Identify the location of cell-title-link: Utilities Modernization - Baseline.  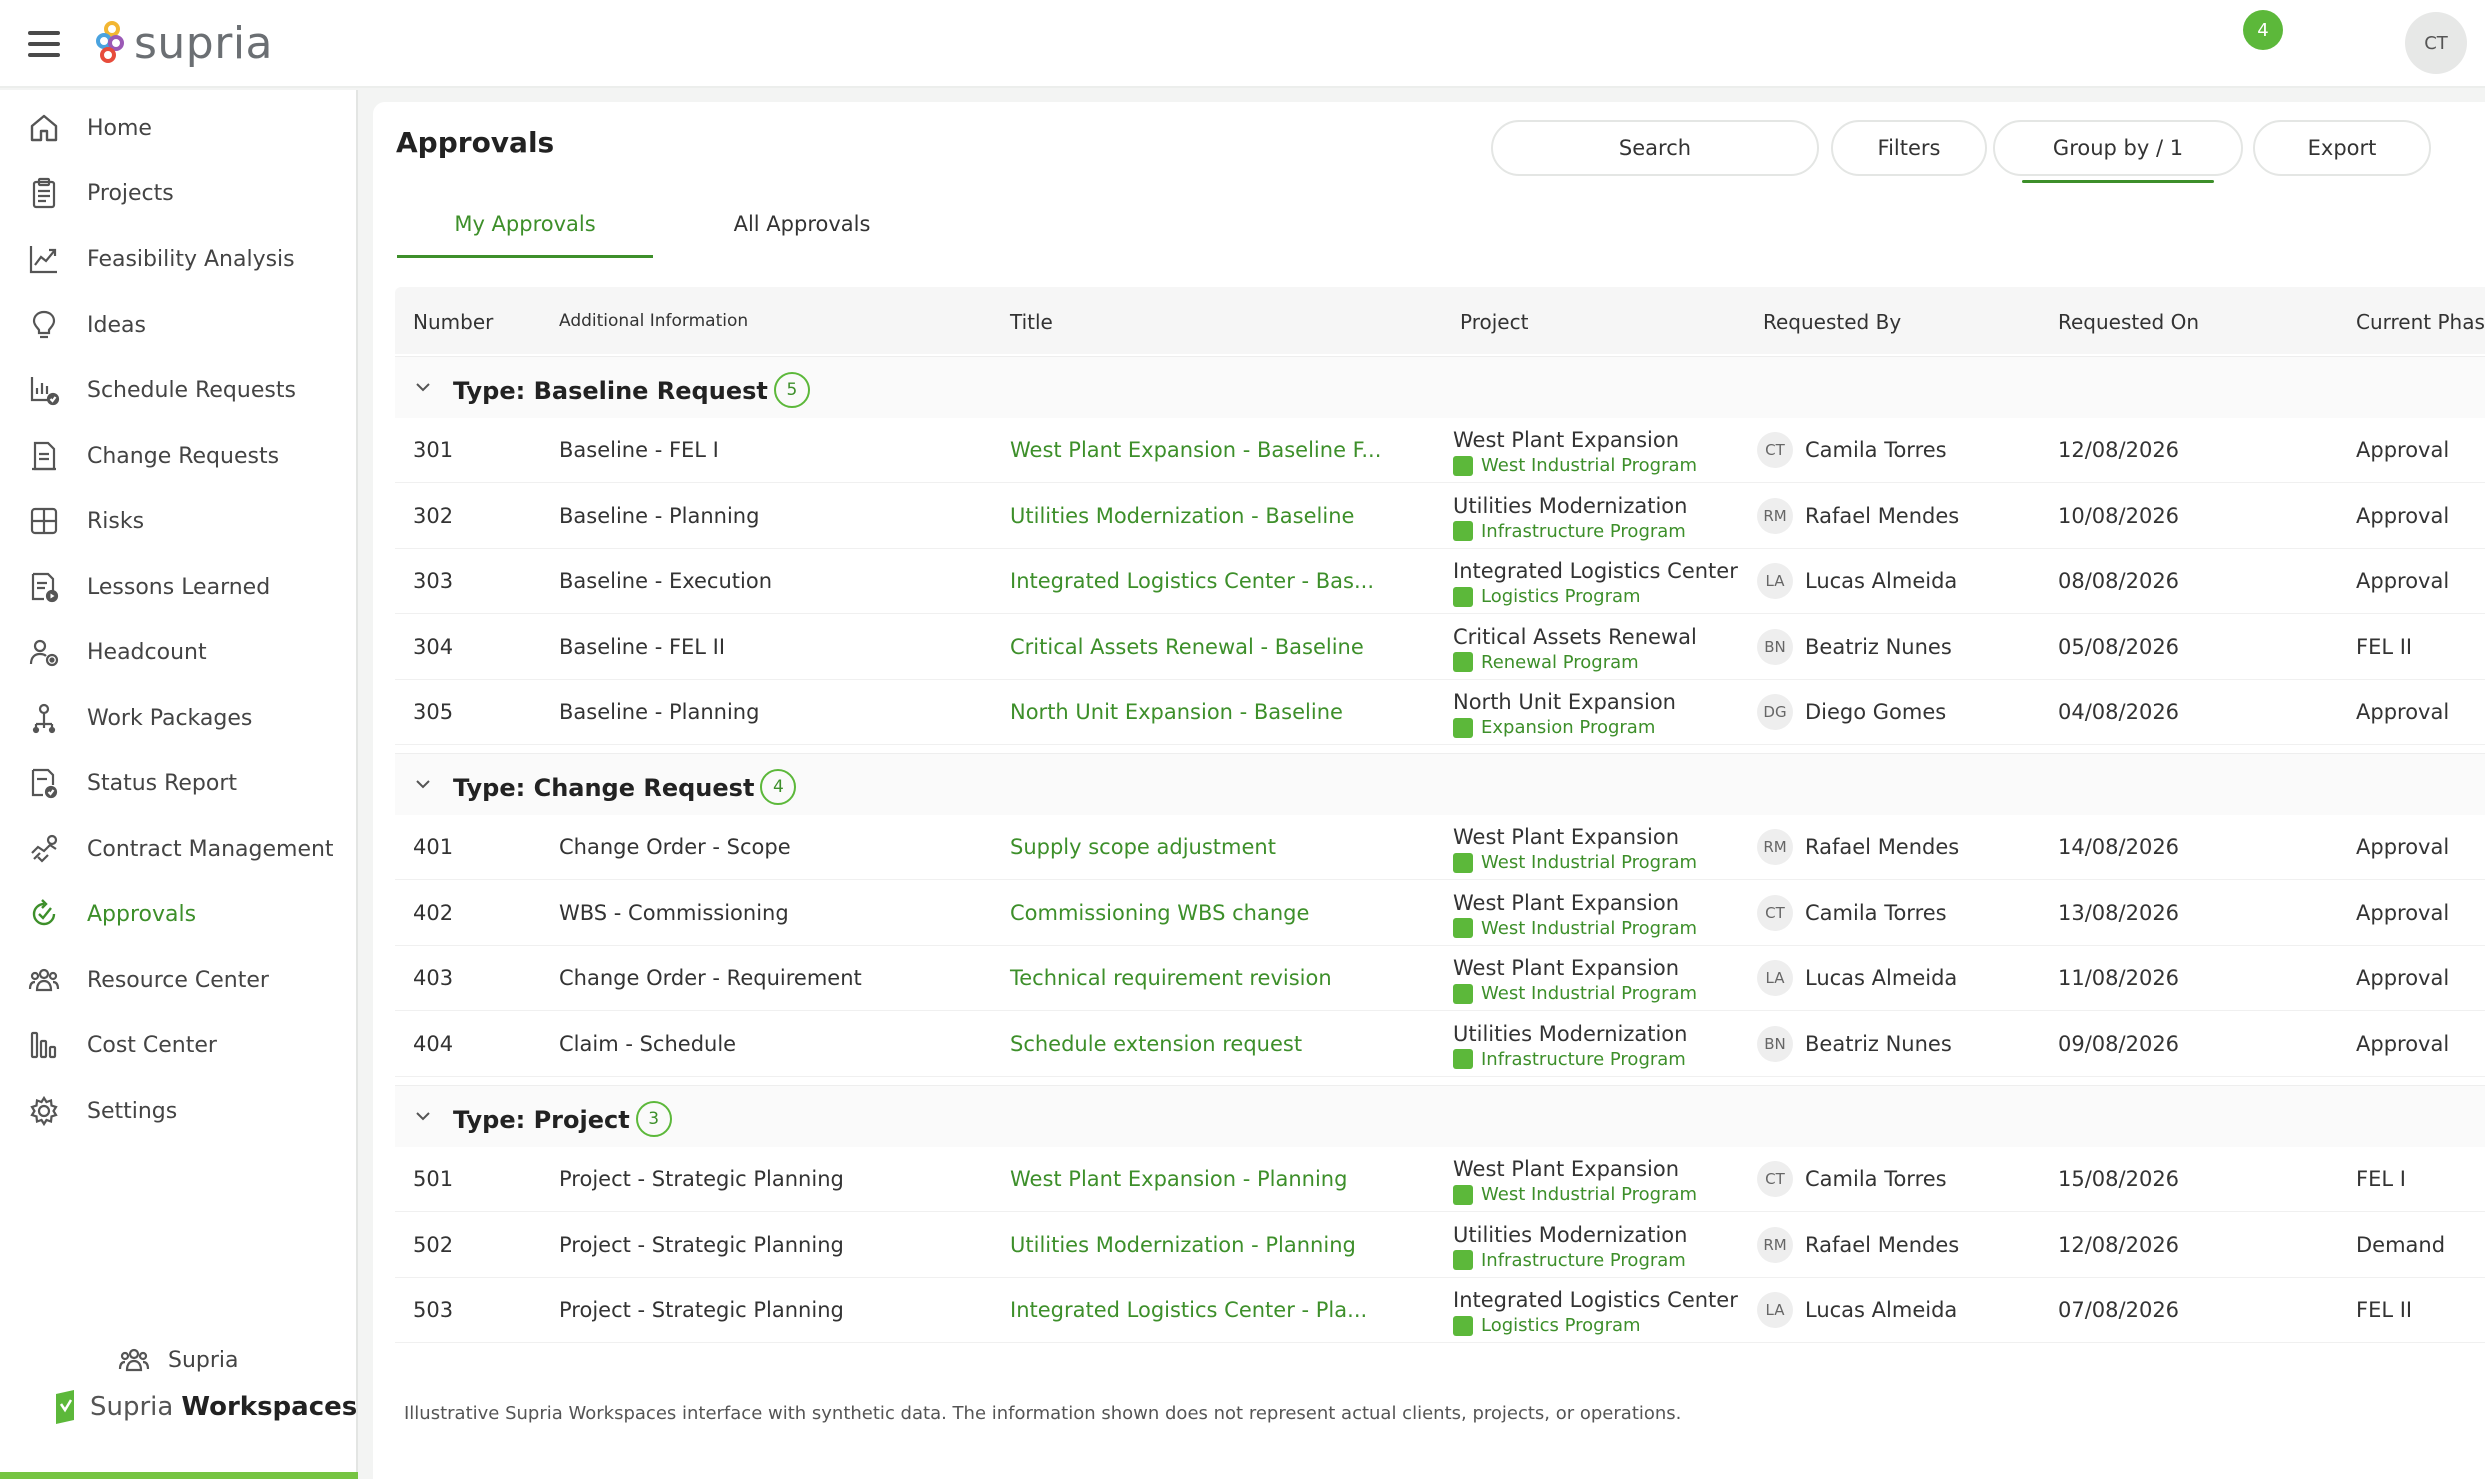
(1182, 516).